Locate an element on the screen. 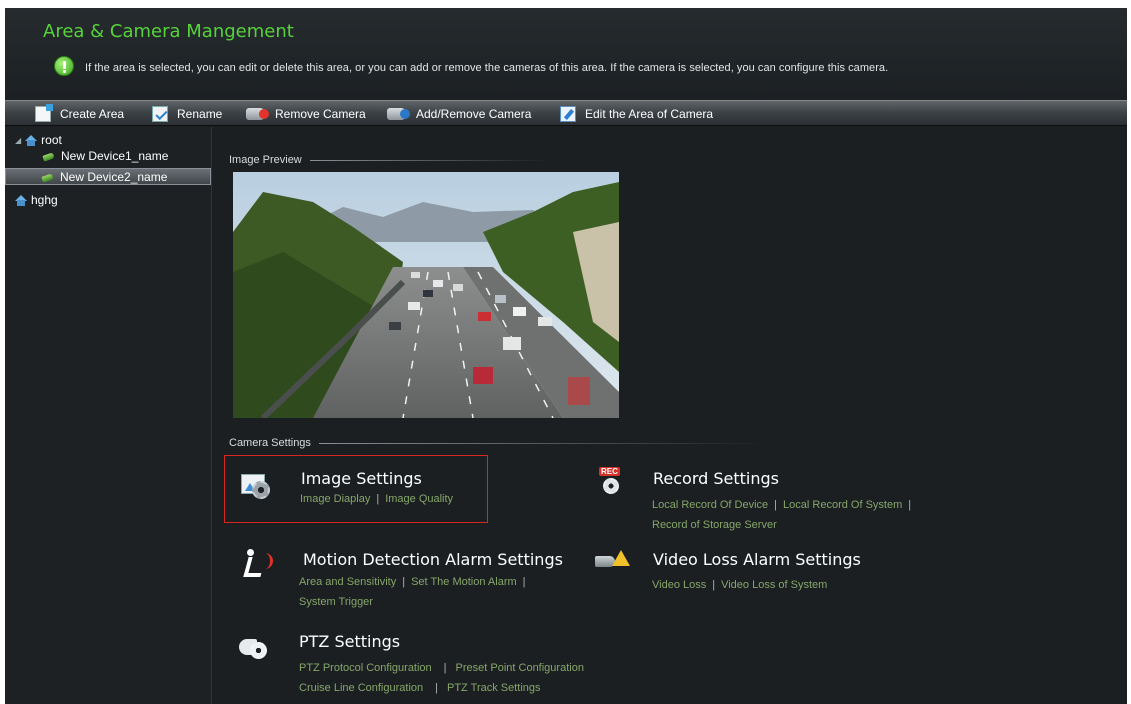 The height and width of the screenshot is (704, 1131). video-loss-link: Video Loss is located at coordinates (679, 585).